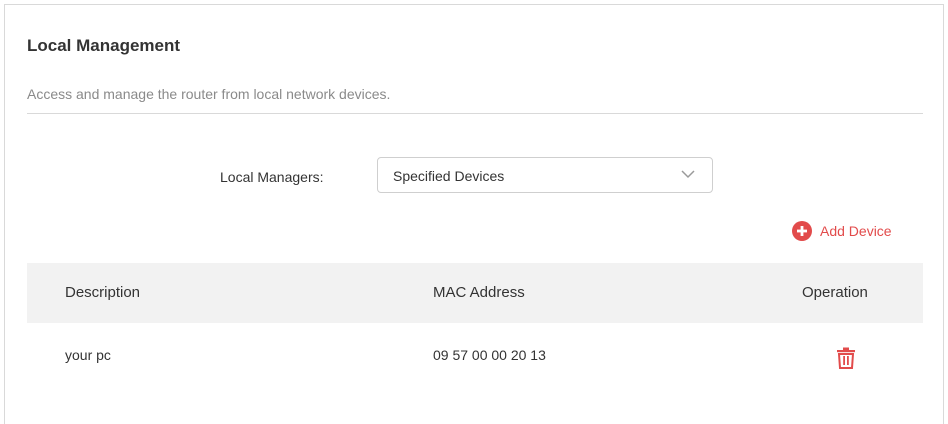 The height and width of the screenshot is (424, 948). I want to click on chevron-down-icon, so click(688, 174).